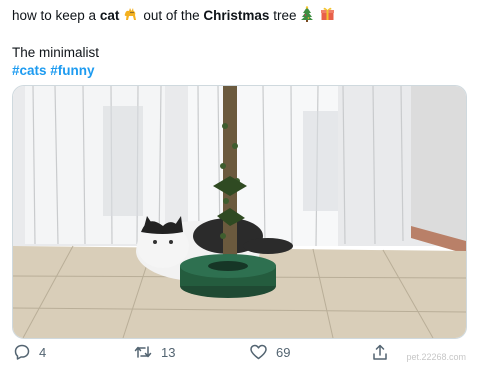 This screenshot has width=480, height=369. What do you see at coordinates (109, 15) in the screenshot?
I see `tweet-bold-cat: cat` at bounding box center [109, 15].